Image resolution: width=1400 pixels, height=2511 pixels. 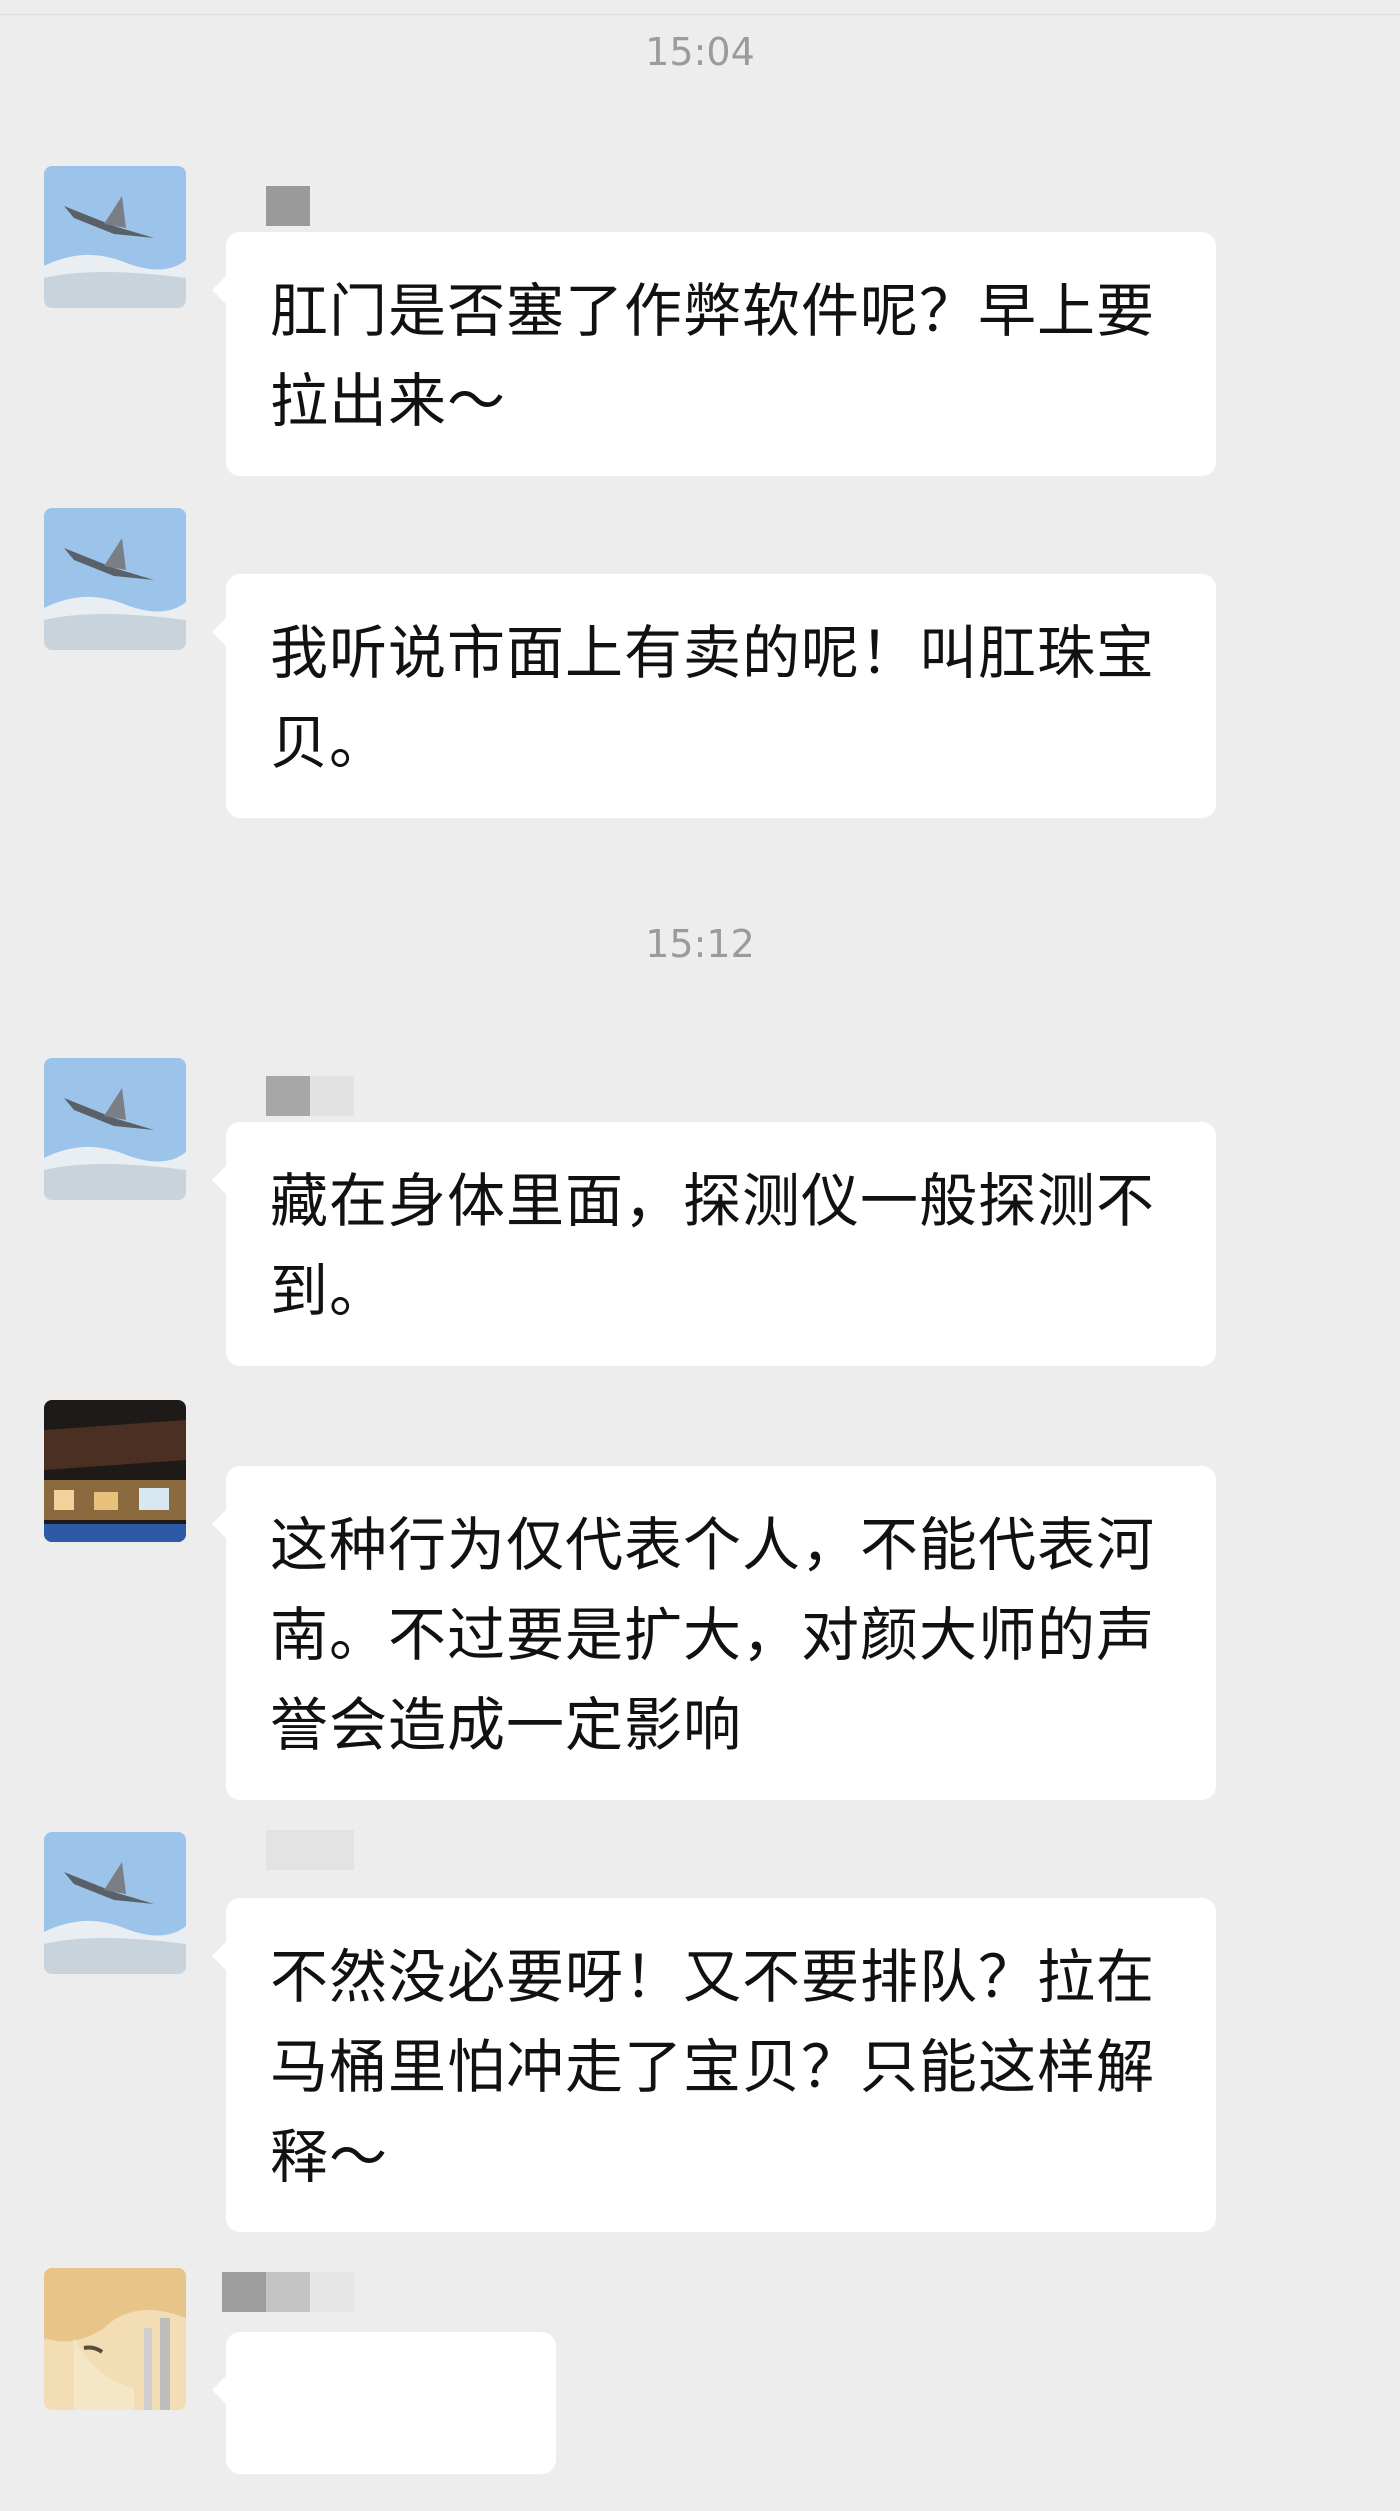 I want to click on previous-message-edge, so click(x=700, y=7).